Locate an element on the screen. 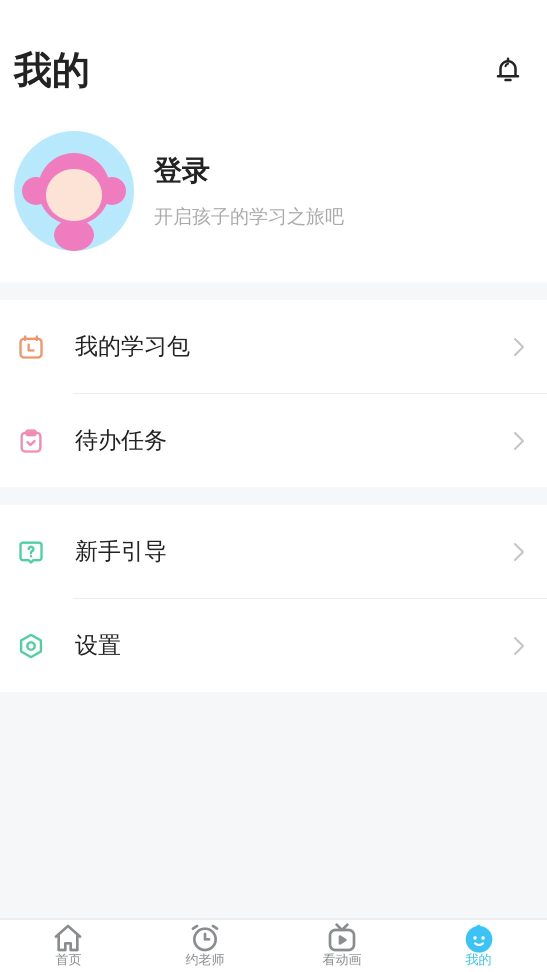  alarm-clock-icon is located at coordinates (205, 938).